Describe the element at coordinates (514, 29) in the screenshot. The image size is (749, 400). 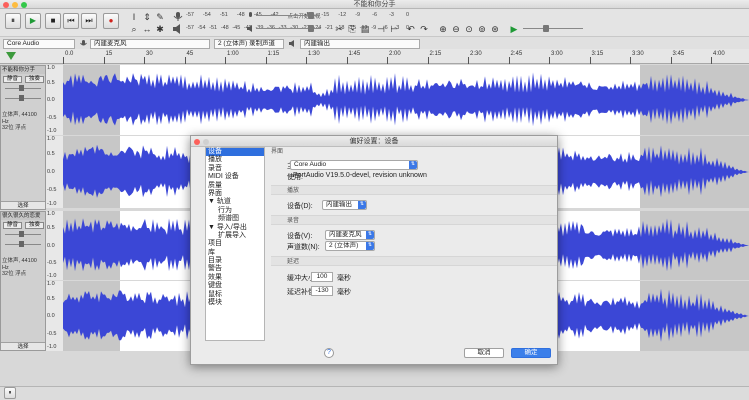
I see `play-at-speed-icon: ▶` at that location.